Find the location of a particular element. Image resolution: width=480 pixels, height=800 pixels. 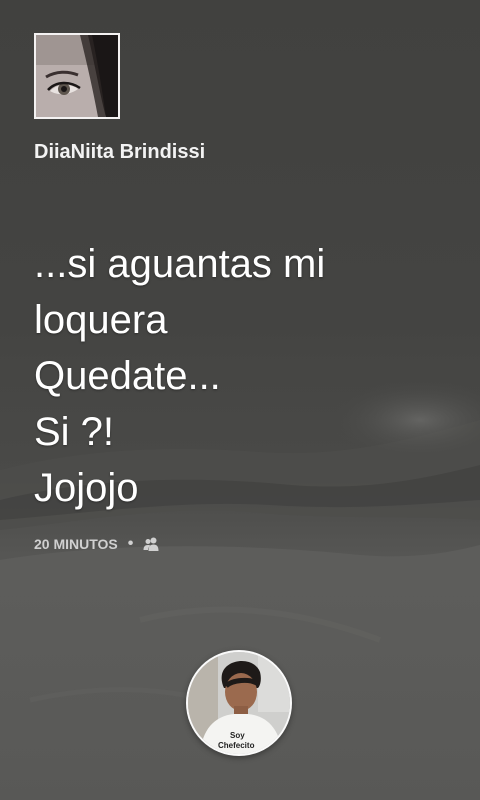

shirt-text: Chefecito is located at coordinates (236, 745).